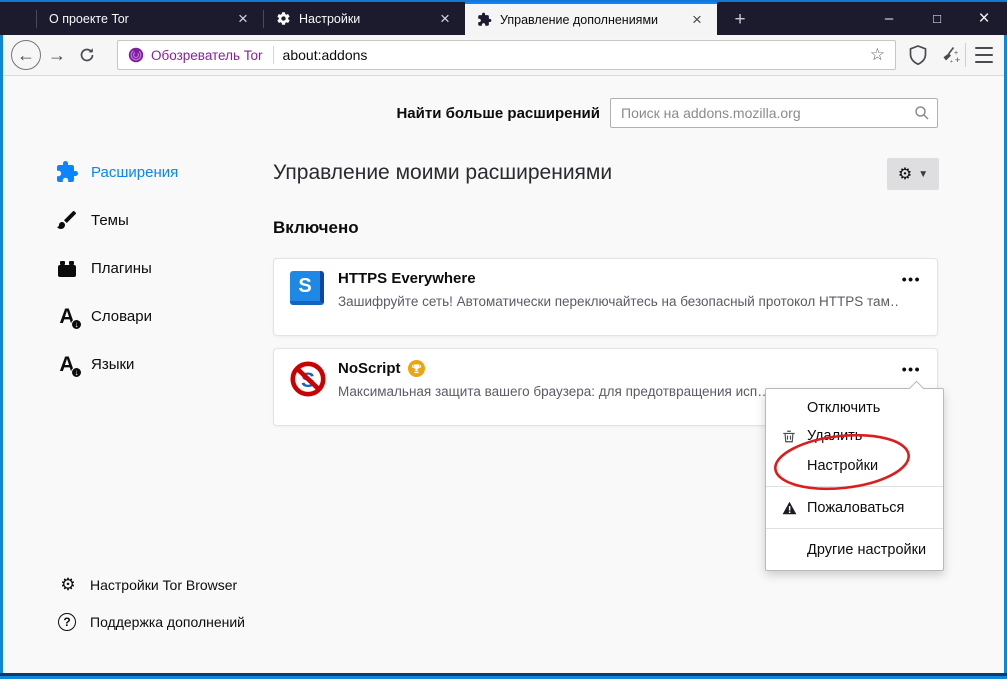 The image size is (1007, 679). Describe the element at coordinates (443, 172) in the screenshot. I see `page-title: Управление моими расширениями` at that location.